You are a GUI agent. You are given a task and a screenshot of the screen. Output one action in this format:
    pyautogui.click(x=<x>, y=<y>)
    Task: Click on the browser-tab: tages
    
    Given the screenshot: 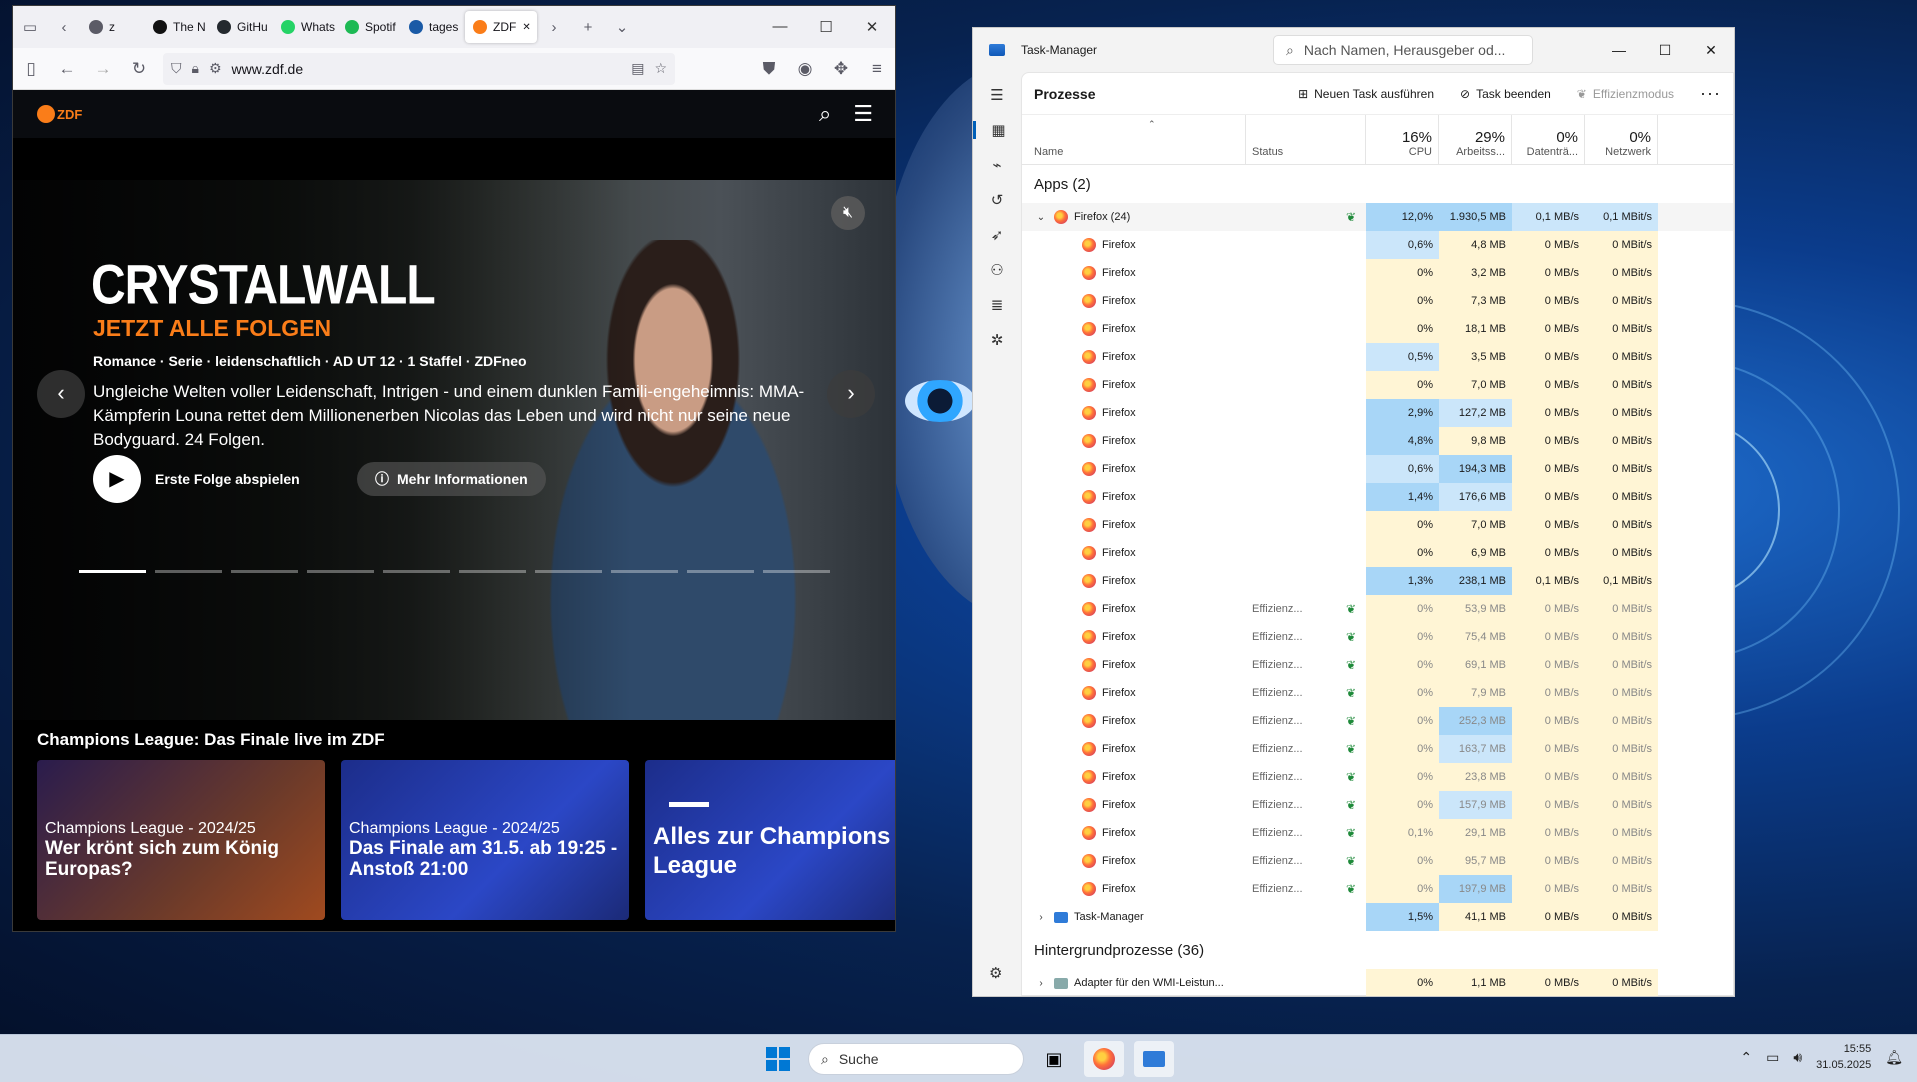 What is the action you would take?
    pyautogui.click(x=432, y=27)
    